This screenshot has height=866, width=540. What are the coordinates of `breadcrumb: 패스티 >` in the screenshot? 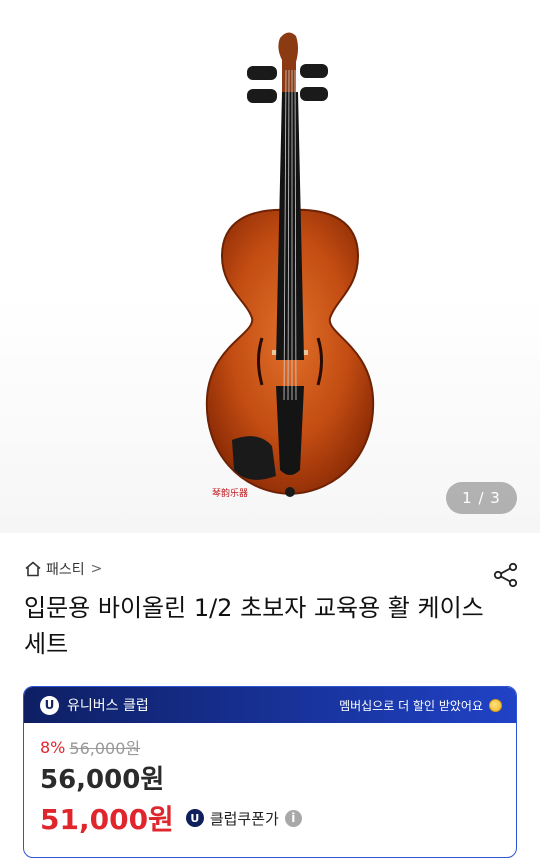 It's located at (63, 569).